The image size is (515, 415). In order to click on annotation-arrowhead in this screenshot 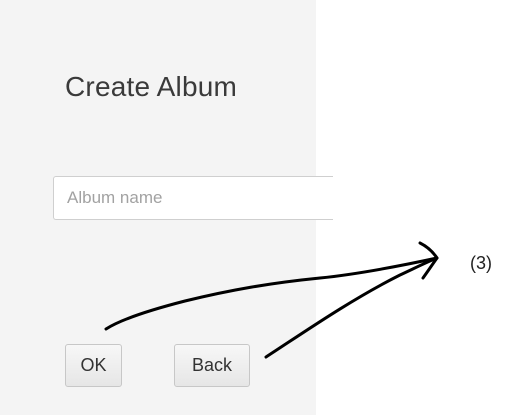, I will do `click(428, 260)`.